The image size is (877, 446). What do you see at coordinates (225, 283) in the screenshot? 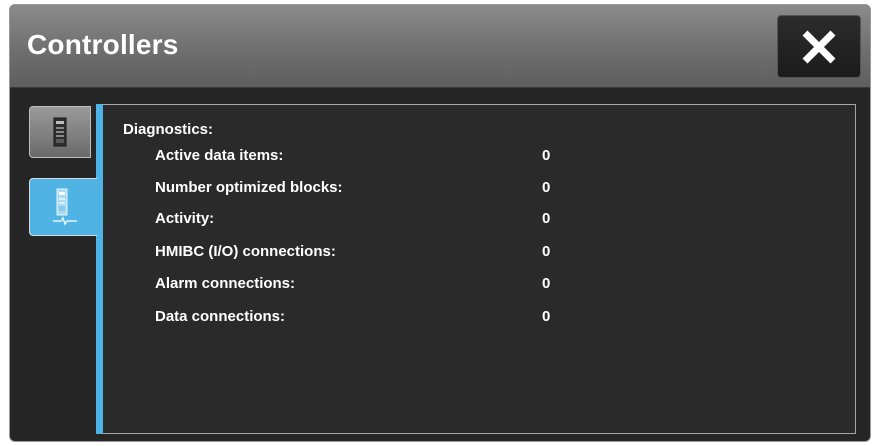
I see `stat-label: Alarm connections:` at bounding box center [225, 283].